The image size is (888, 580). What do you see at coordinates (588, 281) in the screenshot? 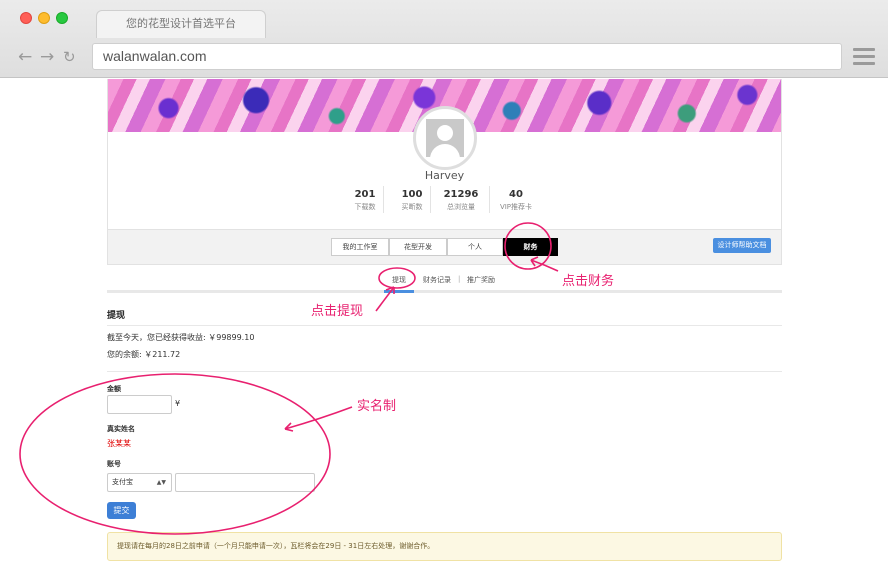
I see `annotation-click-finance: 点击财务` at bounding box center [588, 281].